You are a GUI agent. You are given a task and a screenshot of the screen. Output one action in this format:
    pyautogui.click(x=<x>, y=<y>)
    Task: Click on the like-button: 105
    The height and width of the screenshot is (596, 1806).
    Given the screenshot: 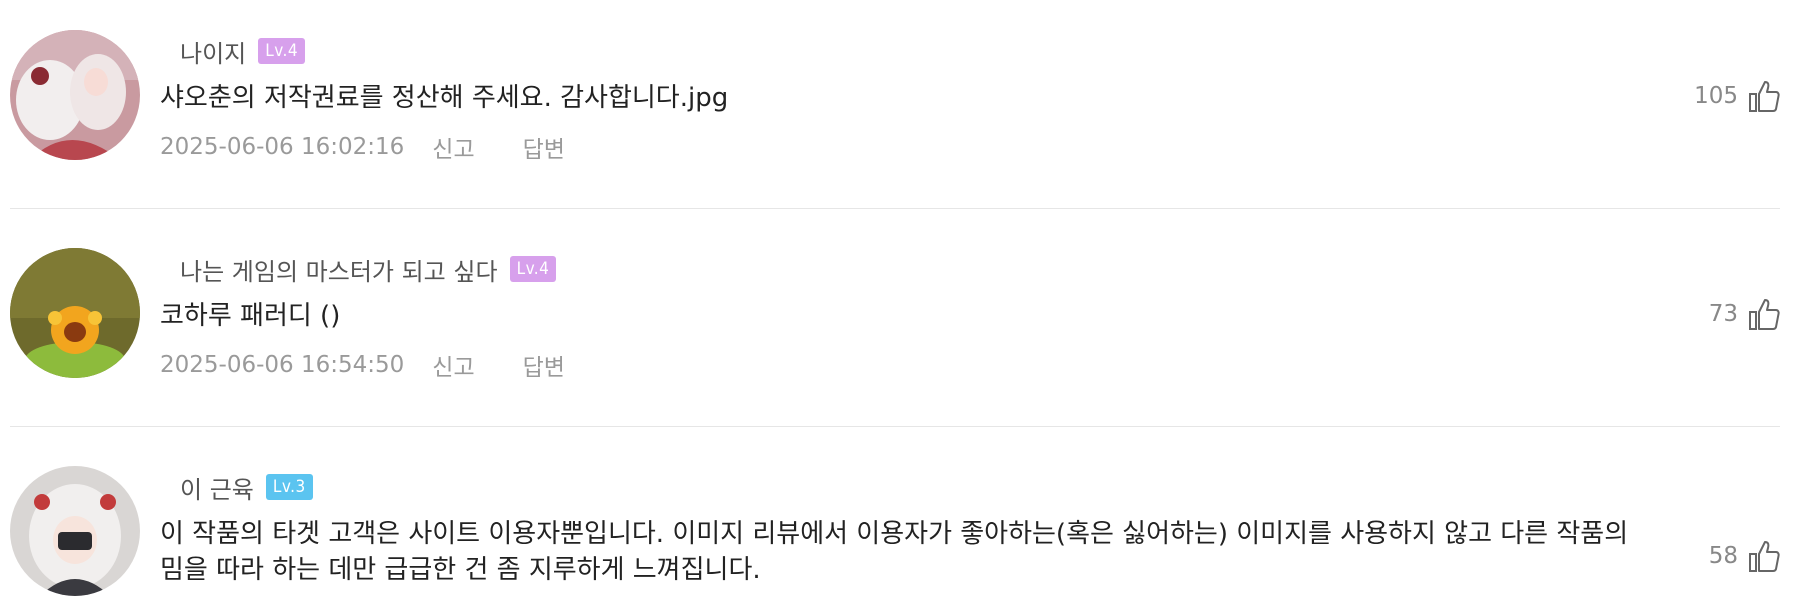 What is the action you would take?
    pyautogui.click(x=1737, y=96)
    